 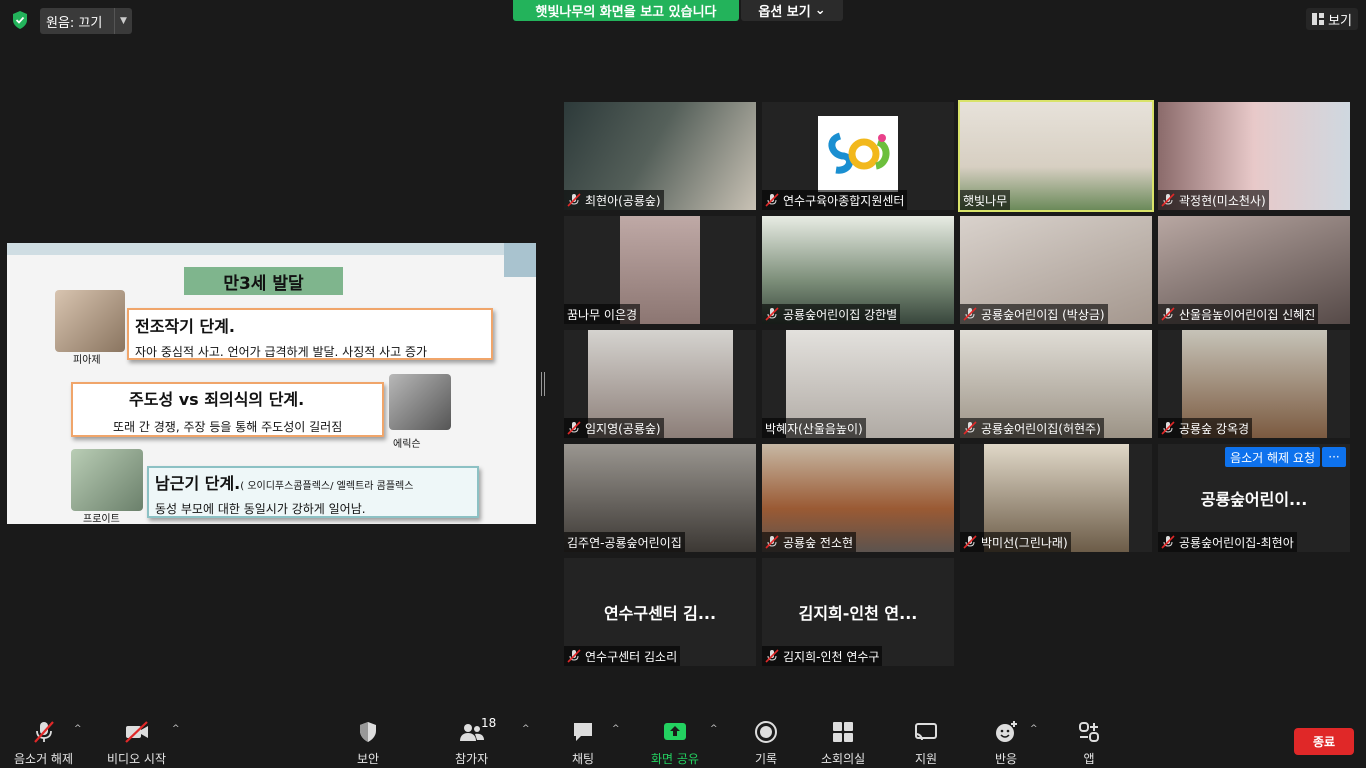 I want to click on original-audio-toggle: 원음: 끄기 ▼, so click(x=86, y=21).